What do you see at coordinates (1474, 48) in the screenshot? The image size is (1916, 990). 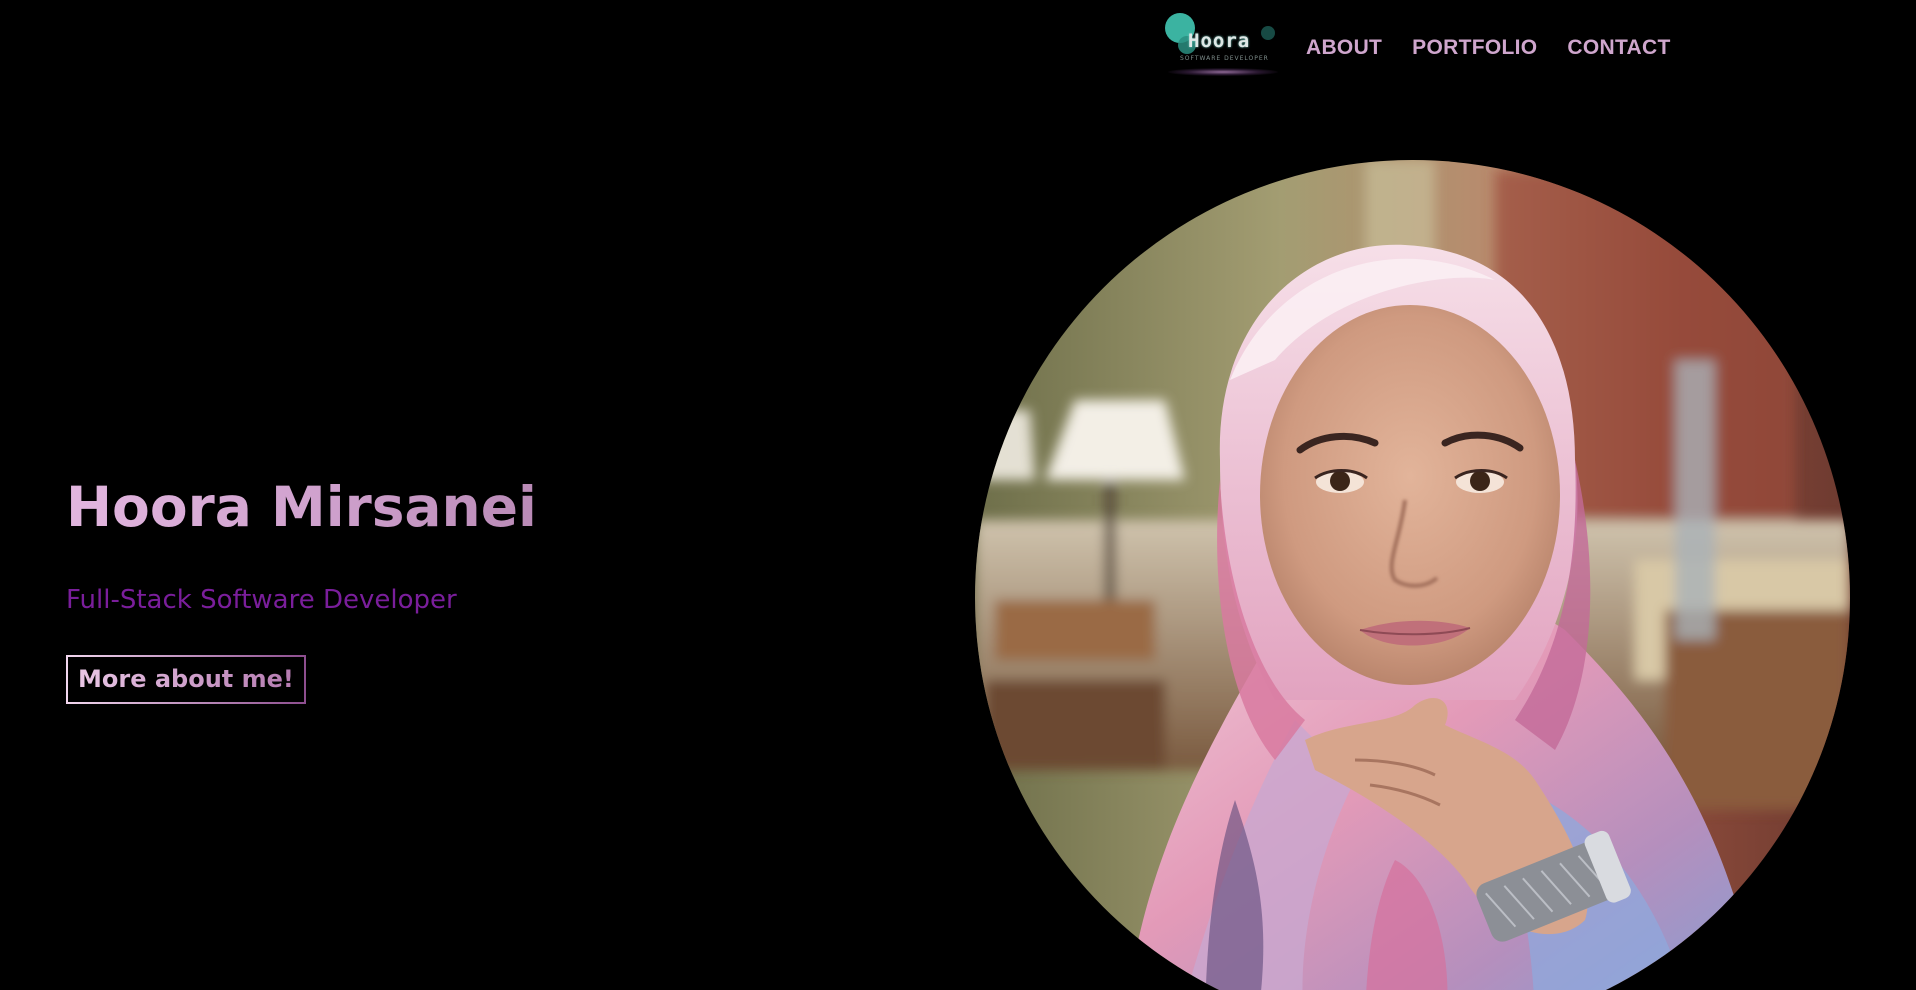 I see `nav-link-portfolio: PORTFOLIO` at bounding box center [1474, 48].